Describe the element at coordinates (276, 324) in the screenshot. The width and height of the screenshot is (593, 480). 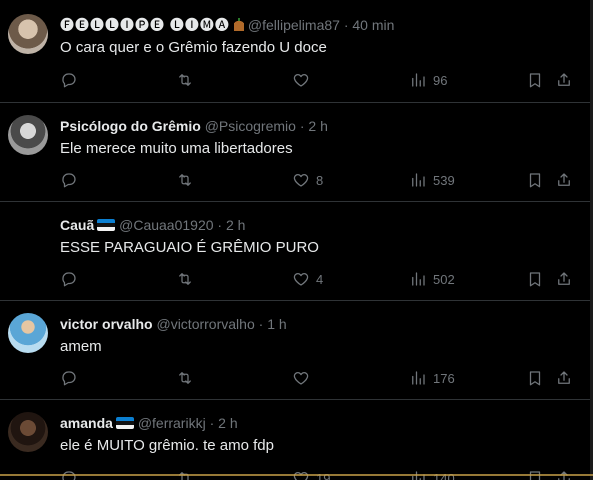
I see `timestamp: 1 h` at that location.